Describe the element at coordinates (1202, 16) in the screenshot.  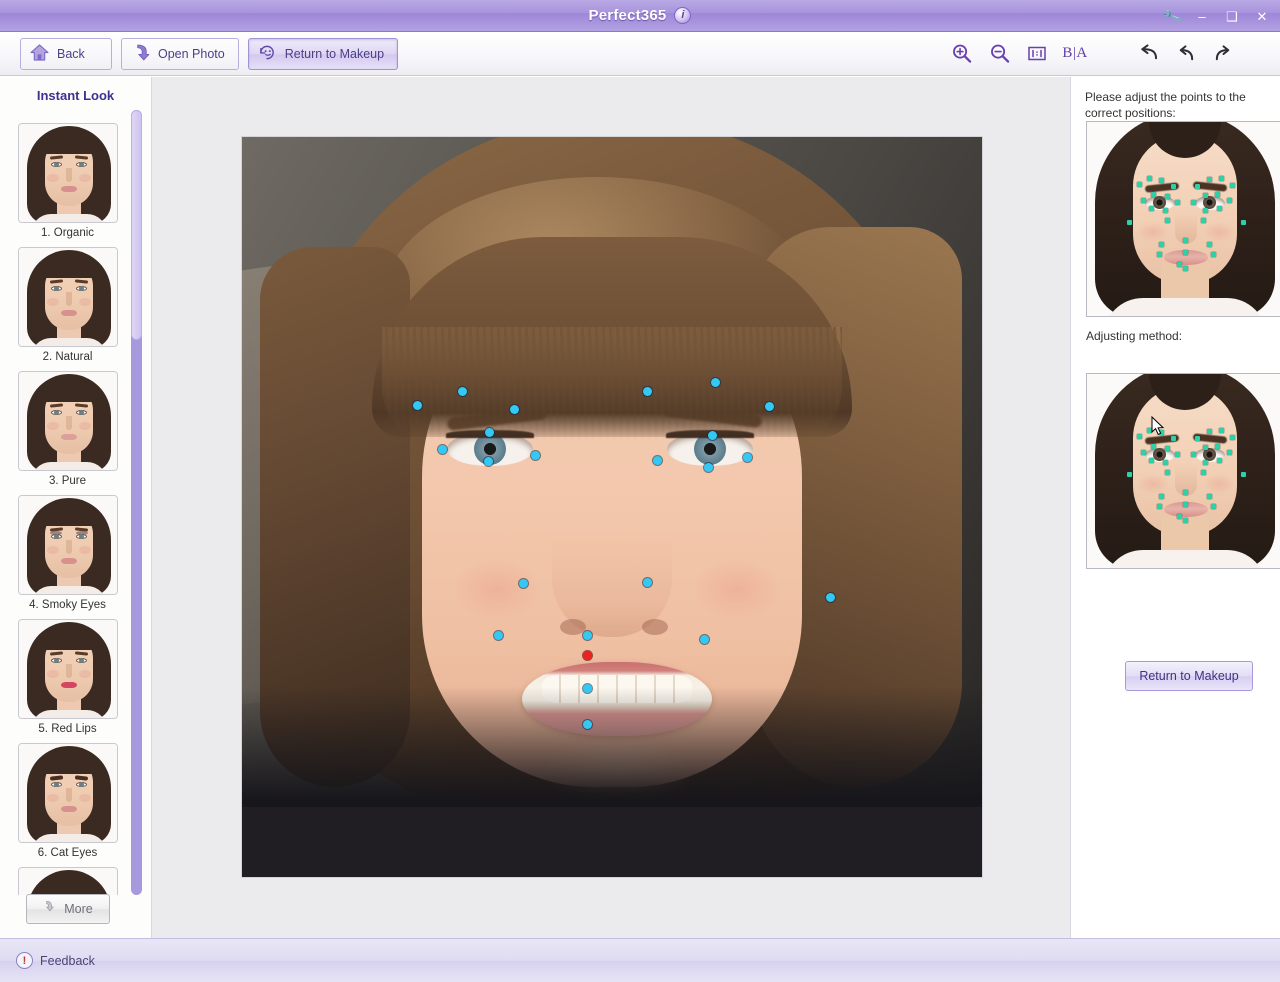
I see `minimize-icon: –` at that location.